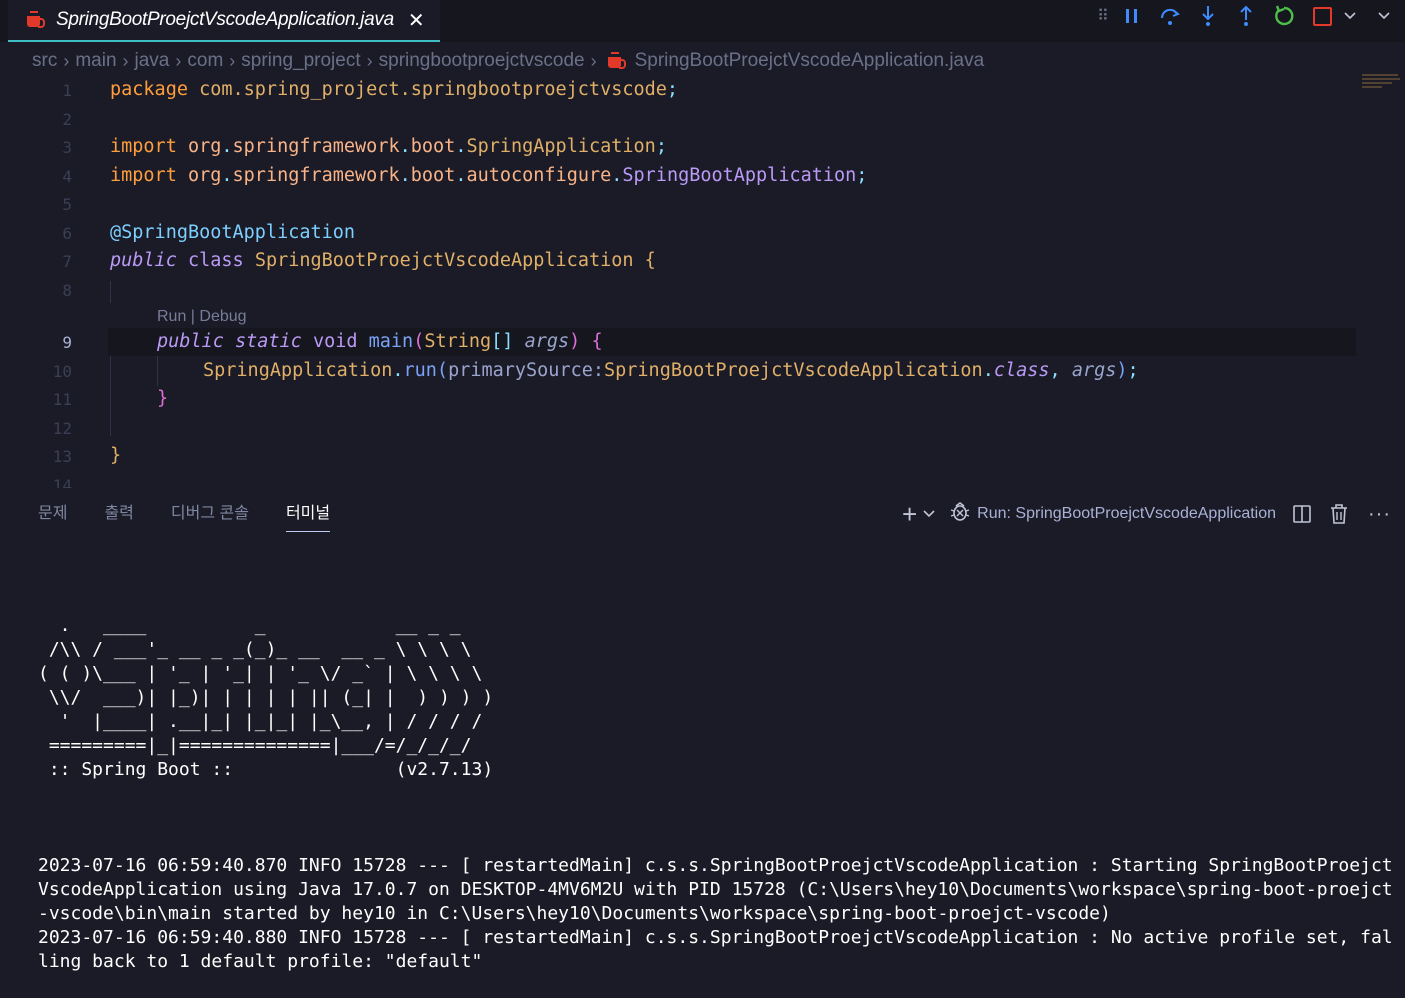  What do you see at coordinates (266, 697) in the screenshot?
I see `banner-line: \\/ ___)| |_)| | | | | || (_| | ) ) ) )` at bounding box center [266, 697].